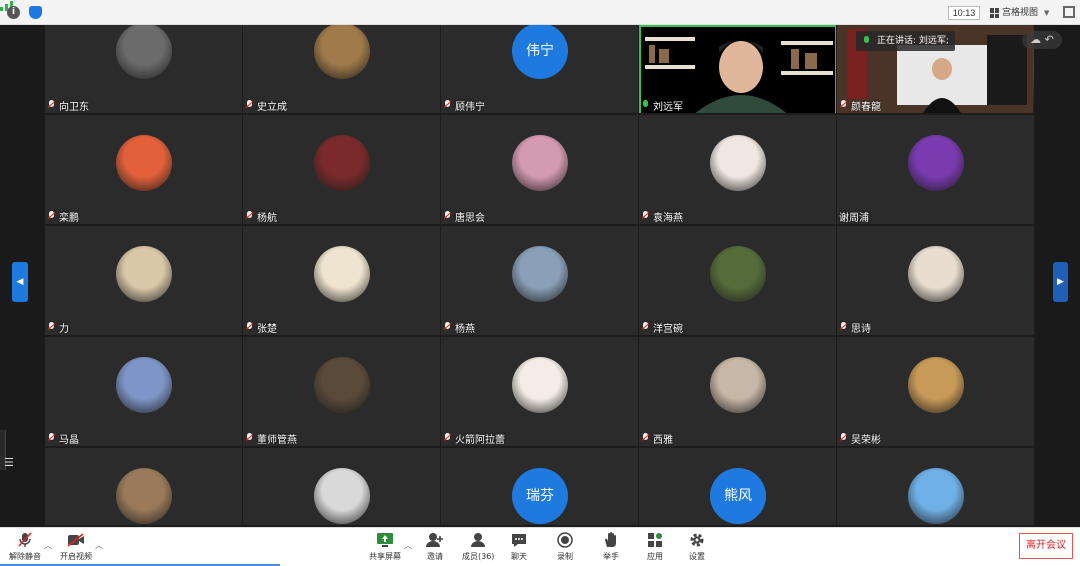 This screenshot has height=566, width=1080. Describe the element at coordinates (144, 392) in the screenshot. I see `participant-tile: 马晶` at that location.